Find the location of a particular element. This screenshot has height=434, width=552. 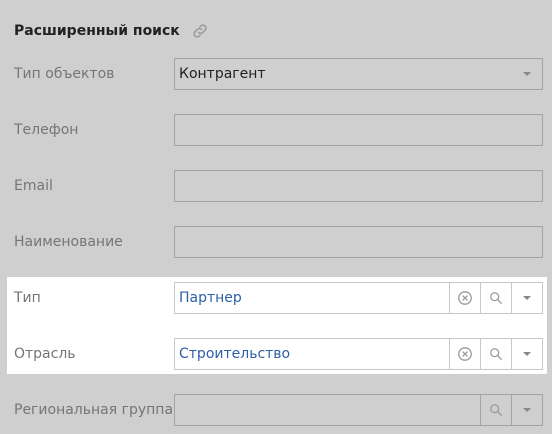

section-header: Расширенный поиск is located at coordinates (112, 31).